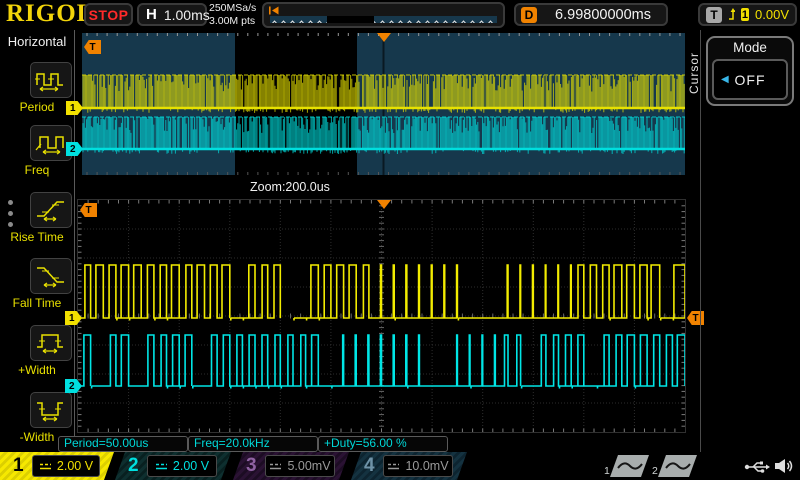 This screenshot has width=800, height=480. What do you see at coordinates (74, 149) in the screenshot?
I see `channel2-position-marker-main: 2` at bounding box center [74, 149].